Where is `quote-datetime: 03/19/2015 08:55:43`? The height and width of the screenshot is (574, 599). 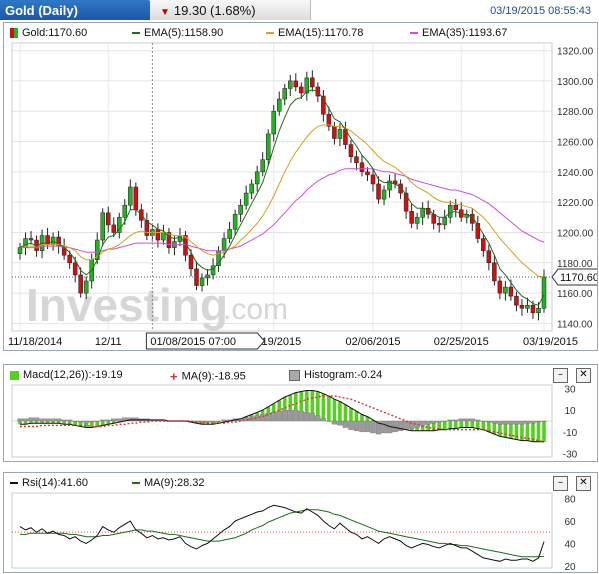
quote-datetime: 03/19/2015 08:55:43 is located at coordinates (540, 11).